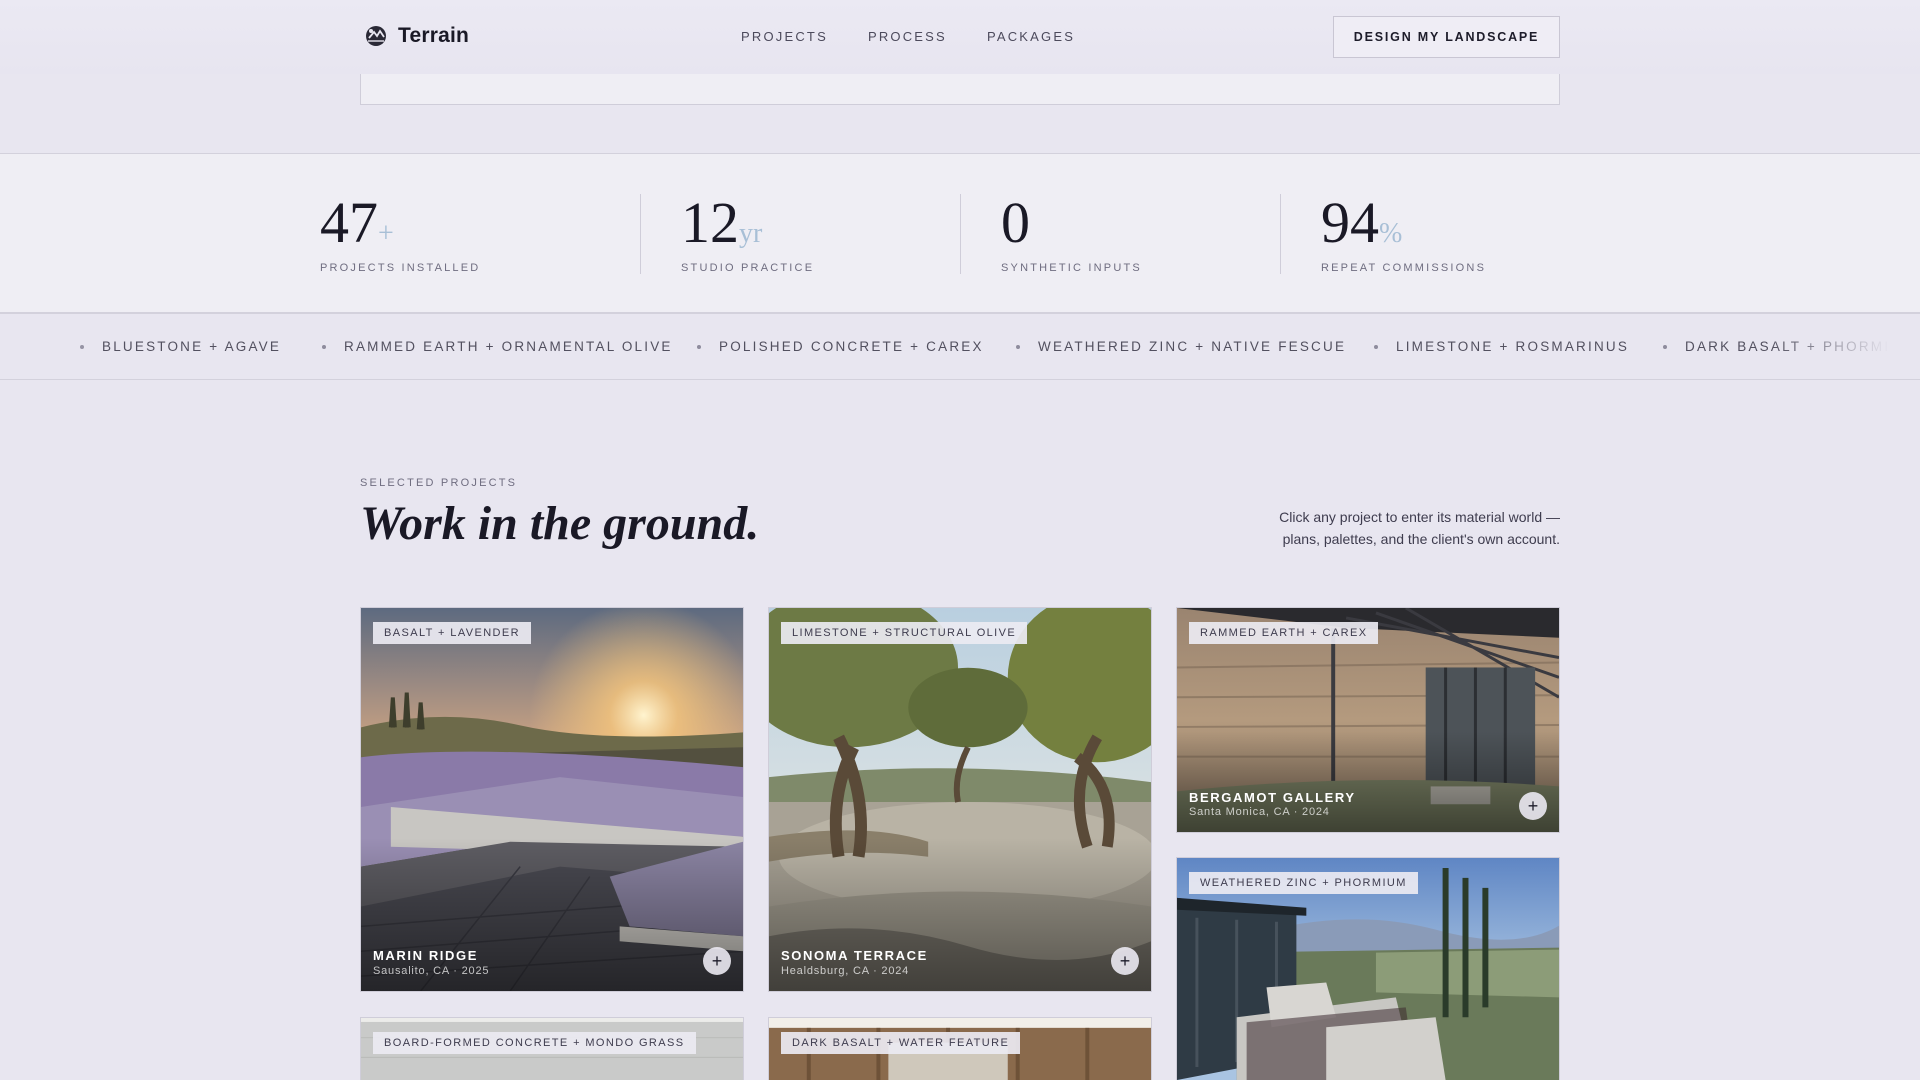 This screenshot has width=1920, height=1080. What do you see at coordinates (784, 36) in the screenshot?
I see `nav-link-projects: PROJECTS` at bounding box center [784, 36].